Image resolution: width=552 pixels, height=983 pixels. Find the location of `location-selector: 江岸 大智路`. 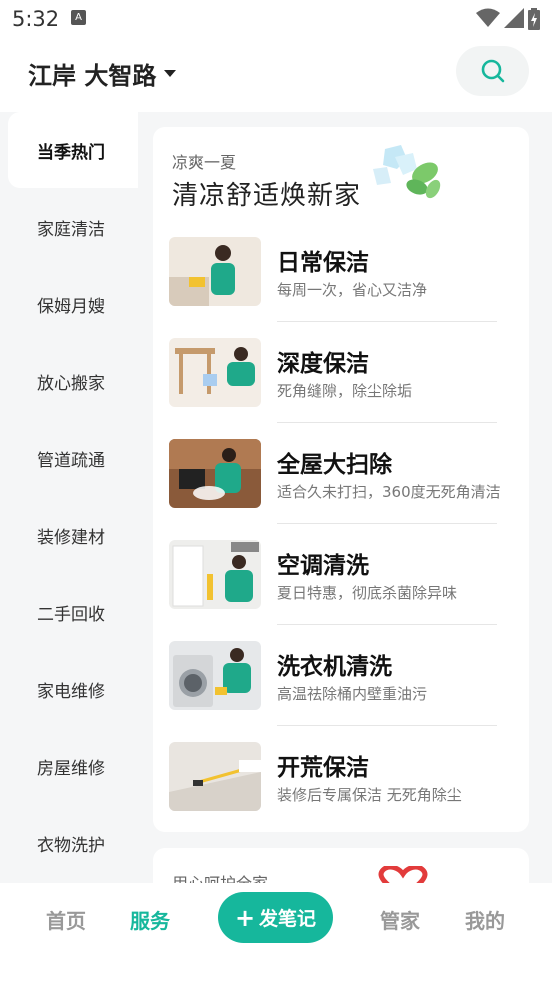

location-selector: 江岸 大智路 is located at coordinates (102, 73).